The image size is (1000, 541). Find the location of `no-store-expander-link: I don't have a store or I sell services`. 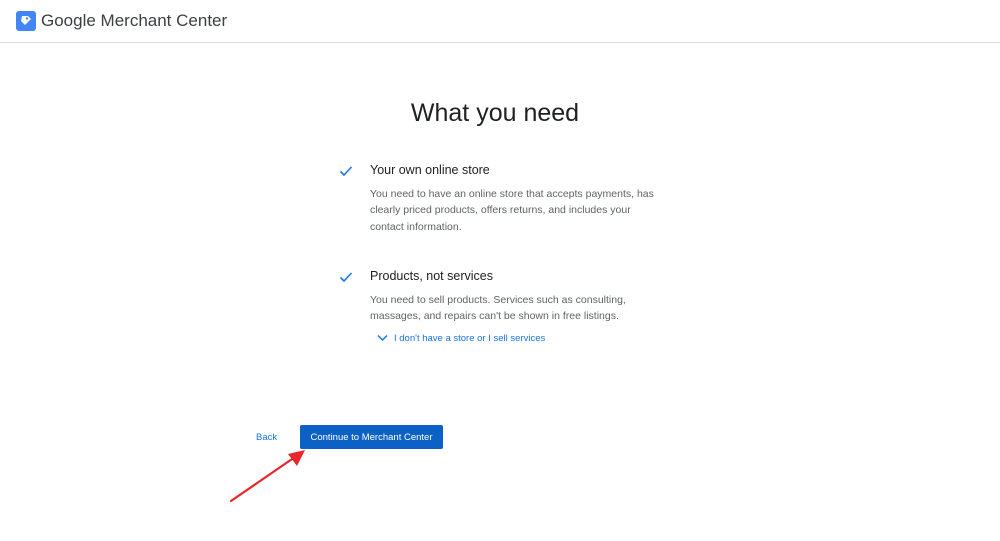

no-store-expander-link: I don't have a store or I sell services is located at coordinates (461, 338).